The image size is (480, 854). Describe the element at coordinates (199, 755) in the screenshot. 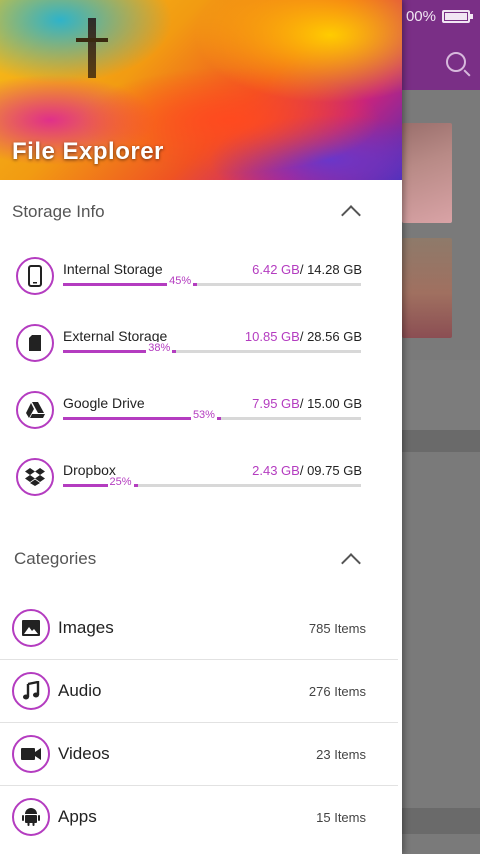

I see `category-item-videos: Videos 23 Items` at that location.